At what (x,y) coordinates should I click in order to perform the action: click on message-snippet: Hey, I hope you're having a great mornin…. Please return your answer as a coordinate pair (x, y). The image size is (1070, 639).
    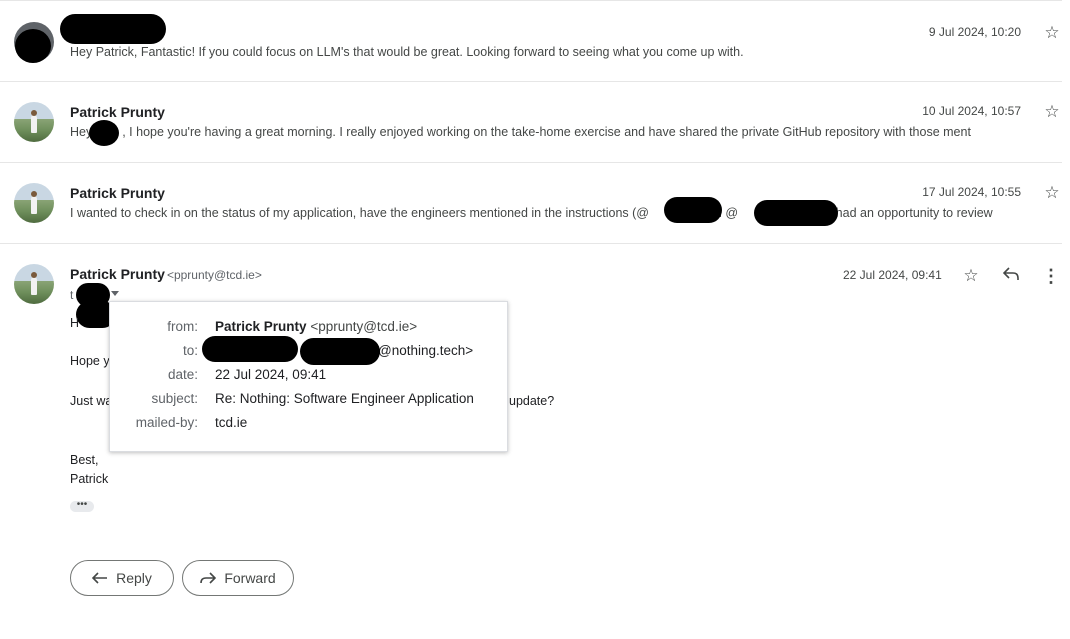
    Looking at the image, I should click on (540, 132).